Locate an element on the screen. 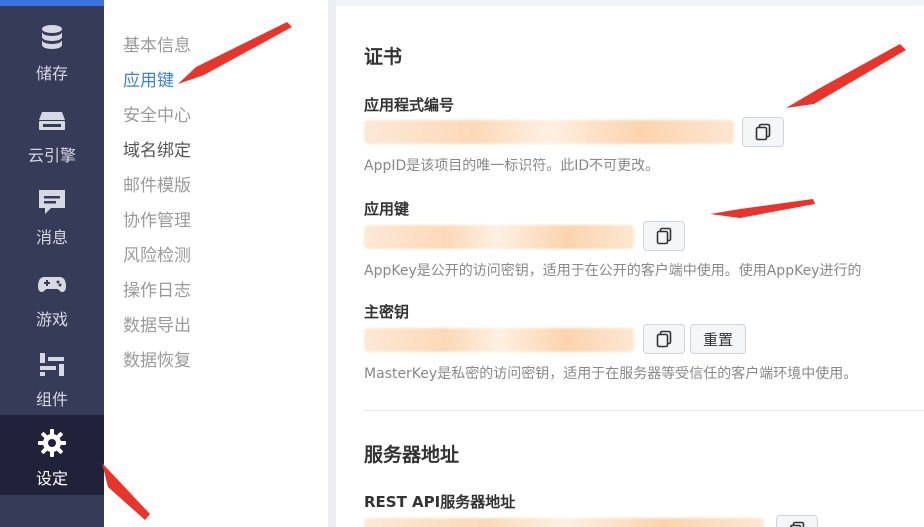 This screenshot has height=527, width=924. sidebar-item-settings: 设定 is located at coordinates (52, 455).